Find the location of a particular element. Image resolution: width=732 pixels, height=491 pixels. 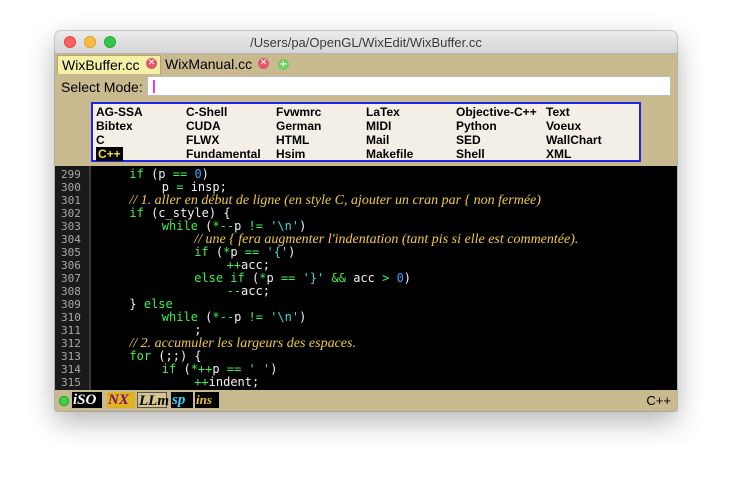

mode-column: Text Voeux WallChart XML is located at coordinates (574, 133).